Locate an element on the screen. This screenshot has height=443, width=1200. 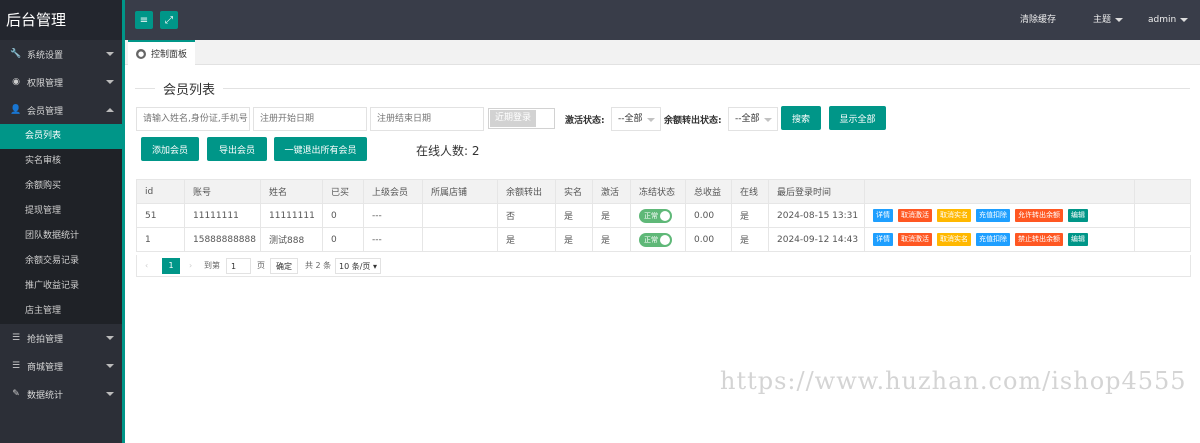
activate-status-select: --全部 is located at coordinates (636, 119).